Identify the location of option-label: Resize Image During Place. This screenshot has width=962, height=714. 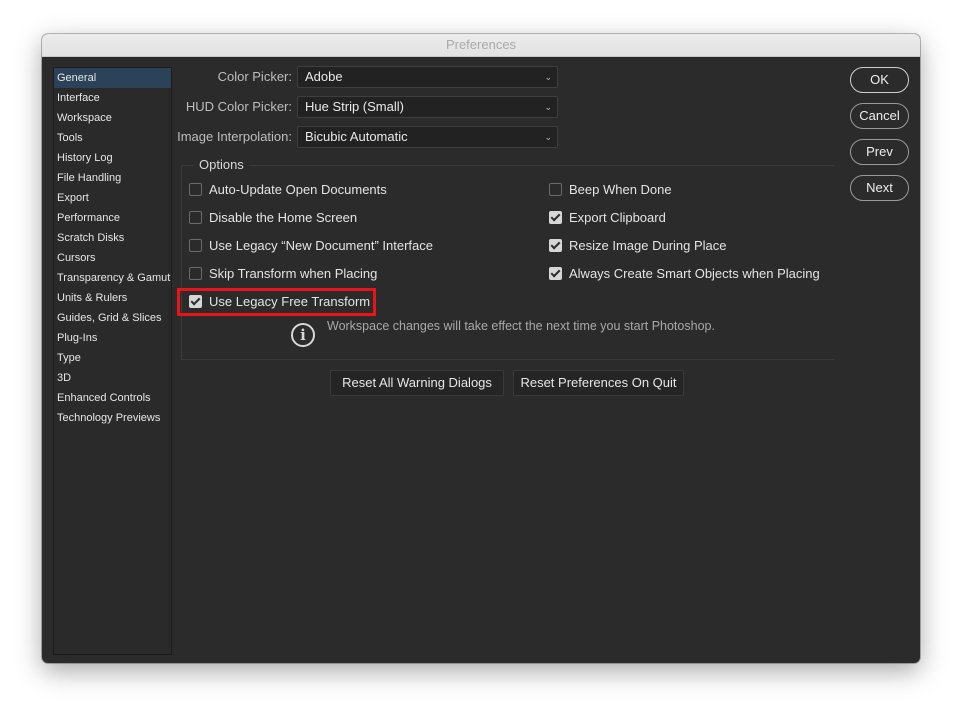
(648, 245).